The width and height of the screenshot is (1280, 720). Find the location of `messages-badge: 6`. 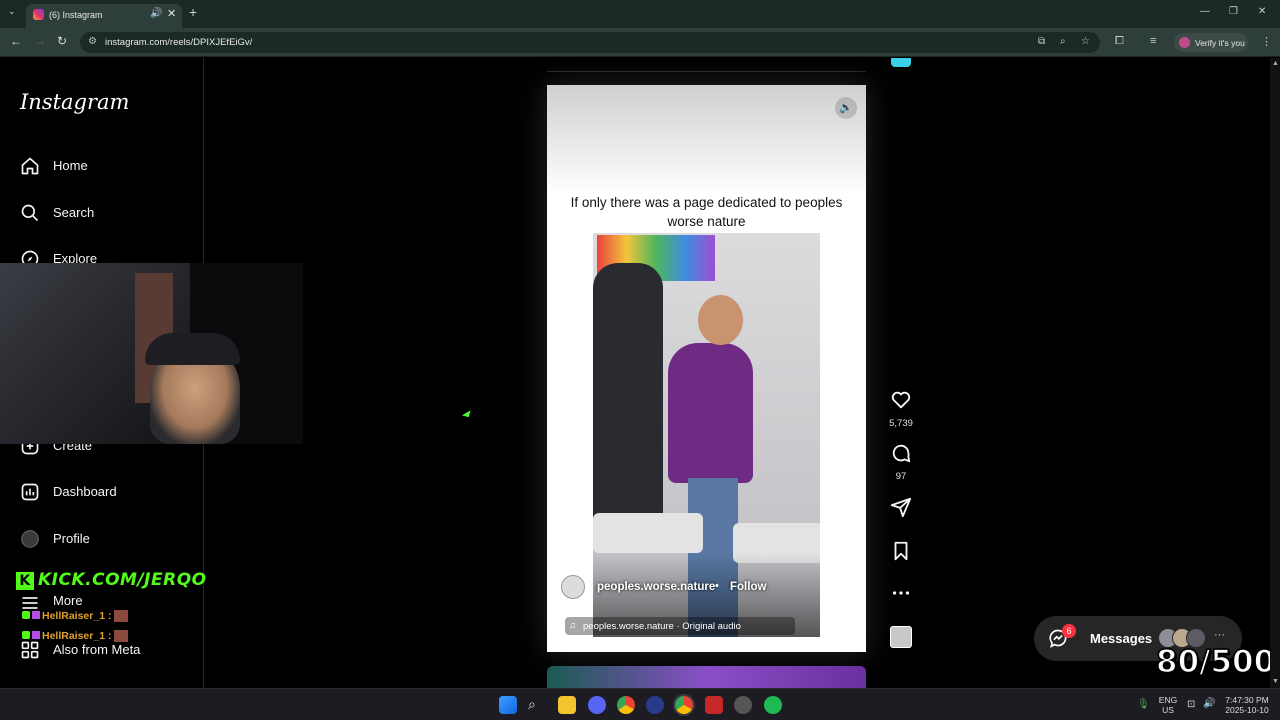

messages-badge: 6 is located at coordinates (1069, 631).